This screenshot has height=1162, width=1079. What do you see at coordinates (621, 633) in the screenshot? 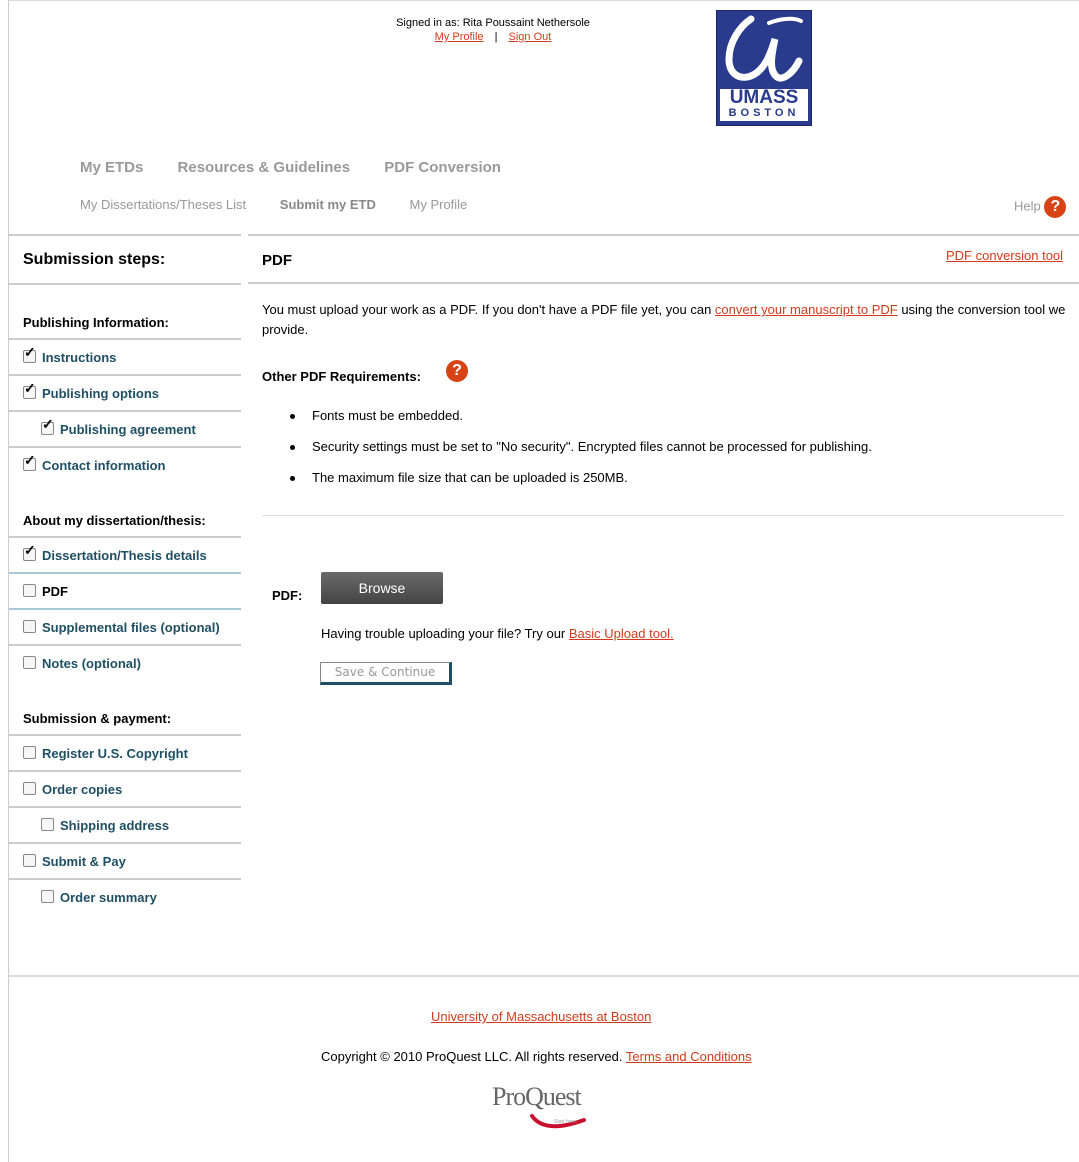
I see `basic-upload-link: Basic Upload tool.` at bounding box center [621, 633].